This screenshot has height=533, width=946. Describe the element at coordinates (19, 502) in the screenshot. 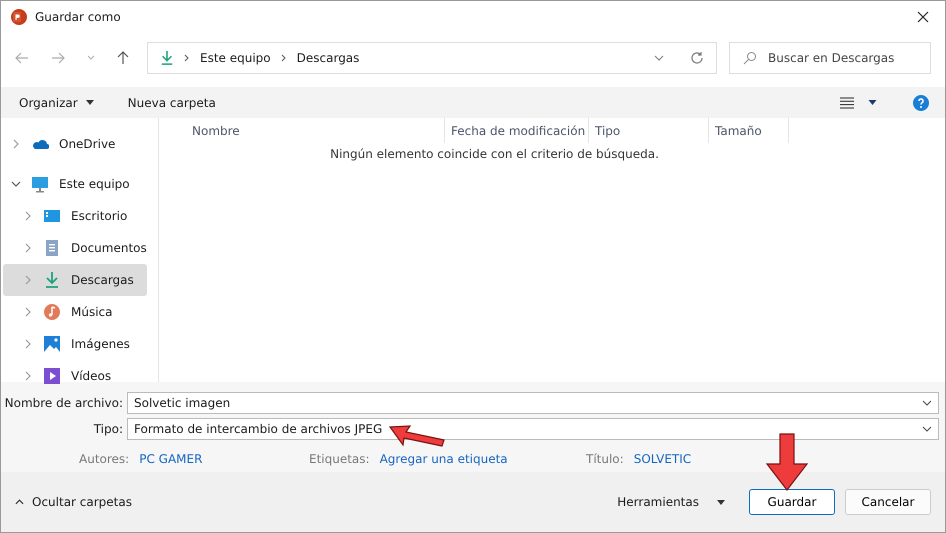

I see `chevron-up-icon` at that location.